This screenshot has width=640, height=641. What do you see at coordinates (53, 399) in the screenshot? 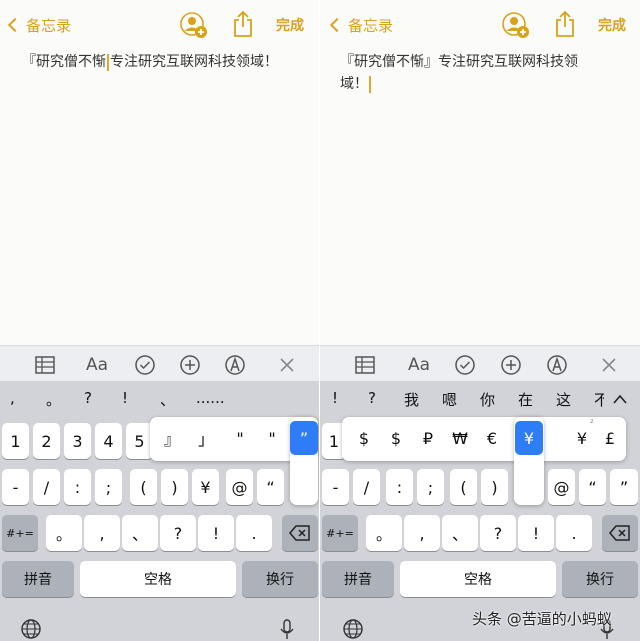
I see `candidate-item: 。` at bounding box center [53, 399].